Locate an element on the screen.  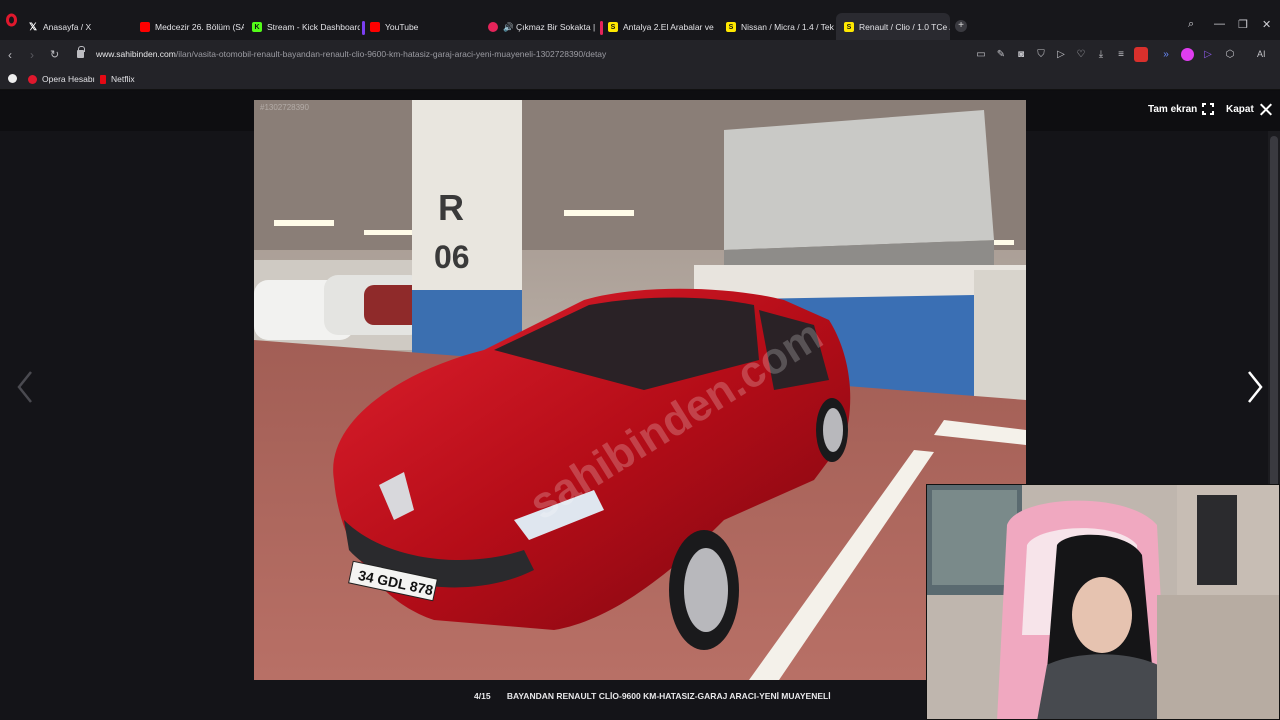
search-tabs-icon: ⌕ is located at coordinates (1191, 24).